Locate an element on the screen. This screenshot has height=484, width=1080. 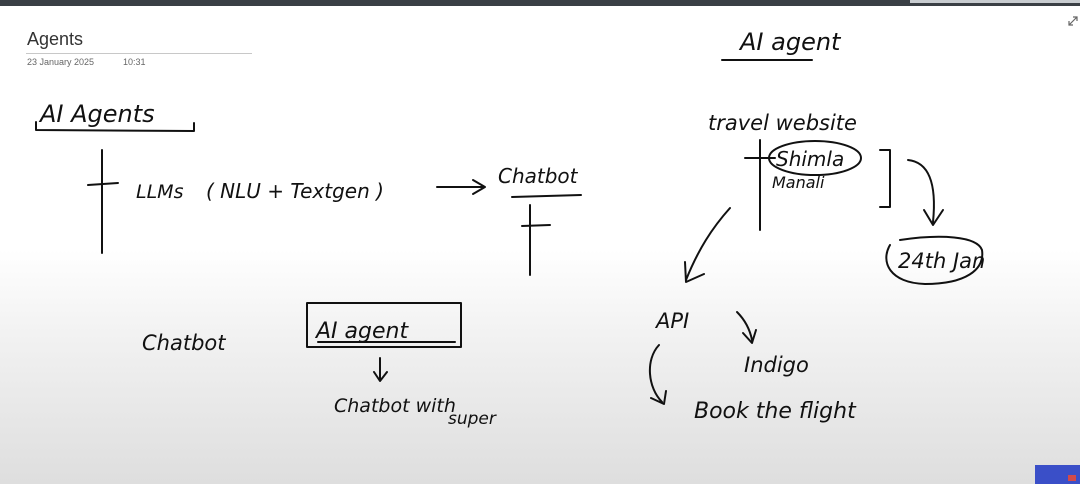
ink-indigo: Indigo is located at coordinates (776, 365).